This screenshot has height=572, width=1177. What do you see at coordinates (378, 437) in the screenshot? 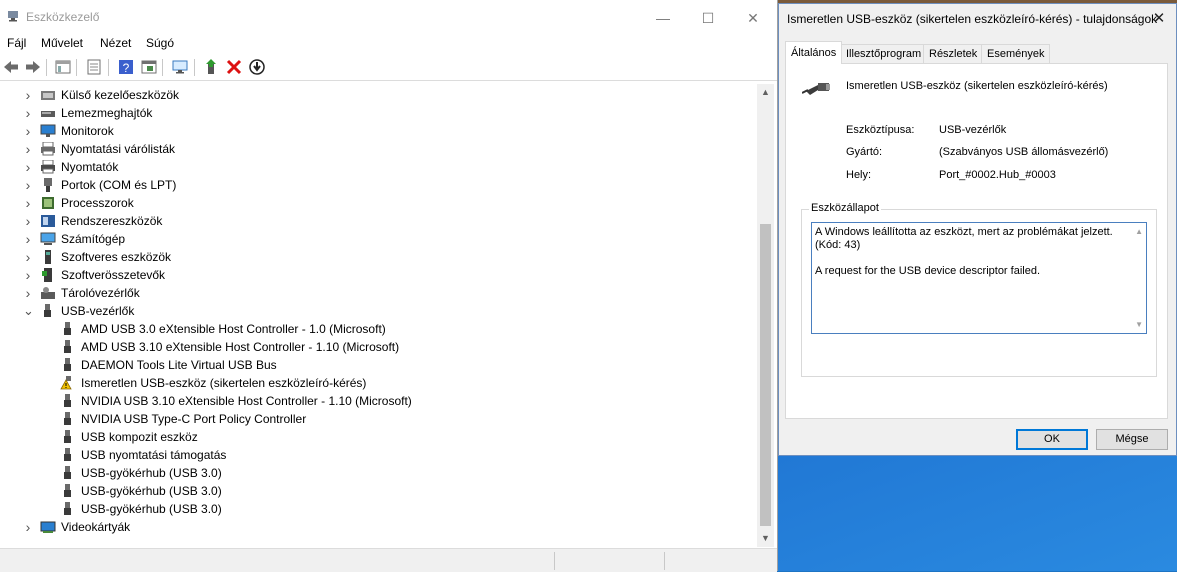
I see `device-tree-item: USB kompozit eszköz` at bounding box center [378, 437].